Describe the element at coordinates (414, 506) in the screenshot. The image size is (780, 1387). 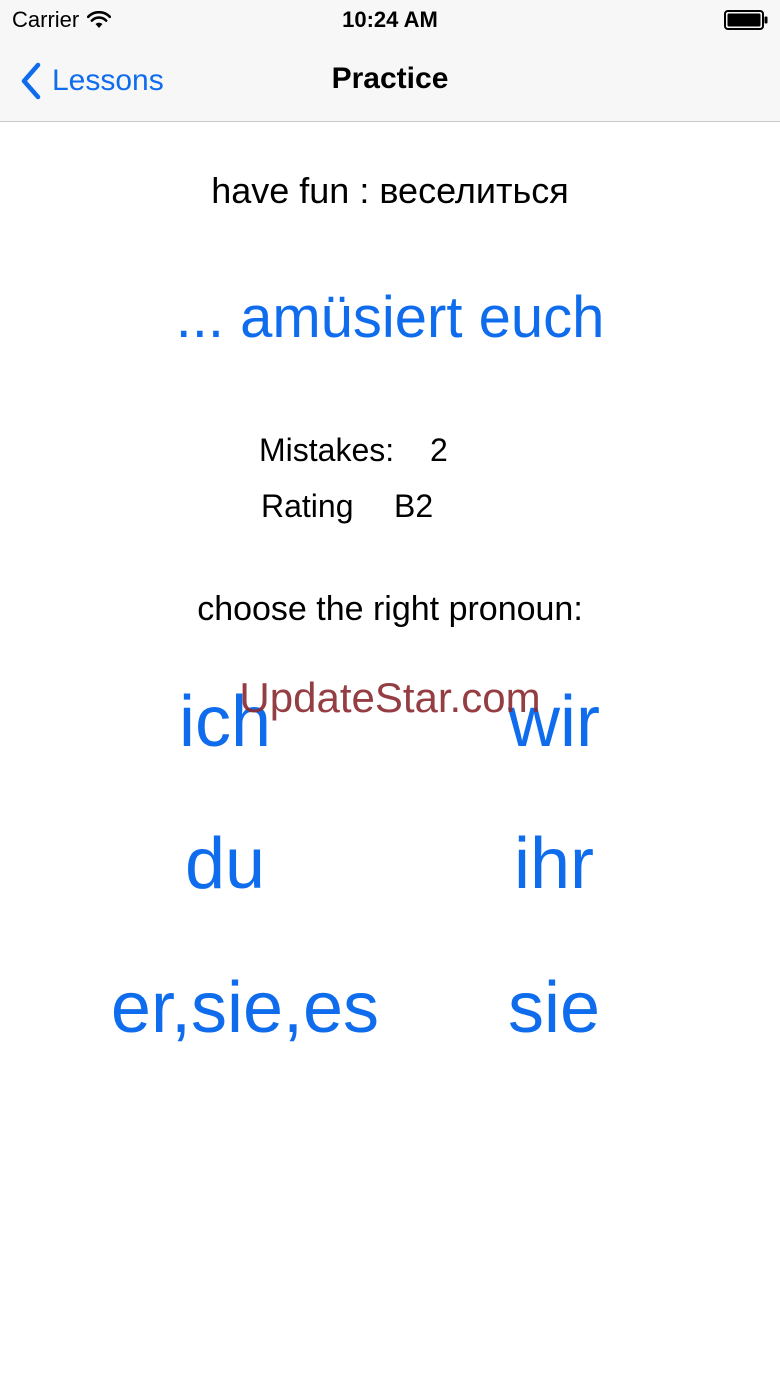
I see `rating-value: B2` at that location.